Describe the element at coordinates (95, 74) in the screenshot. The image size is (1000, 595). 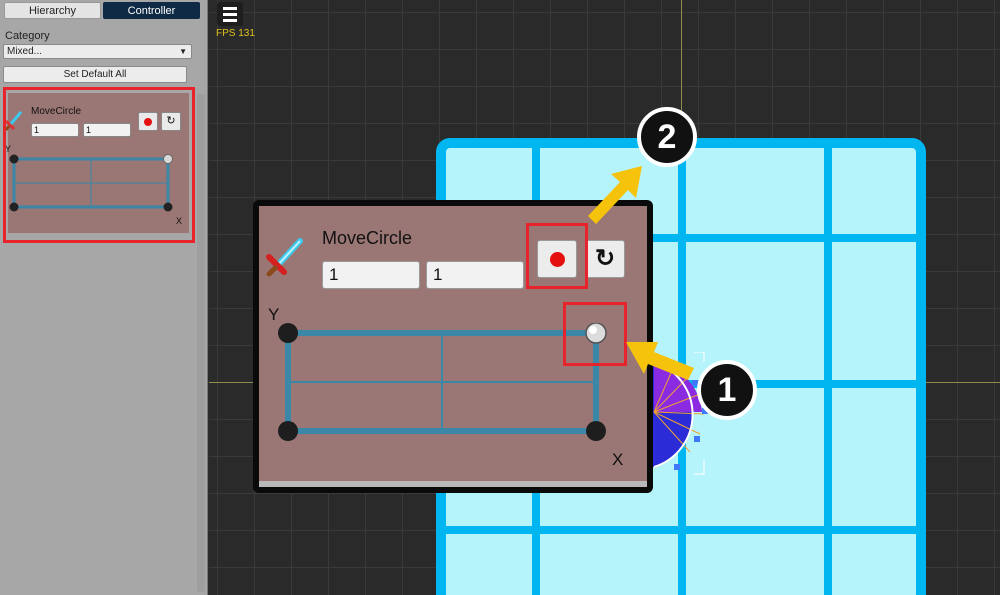
I see `set-default-all-button: Set Default All` at that location.